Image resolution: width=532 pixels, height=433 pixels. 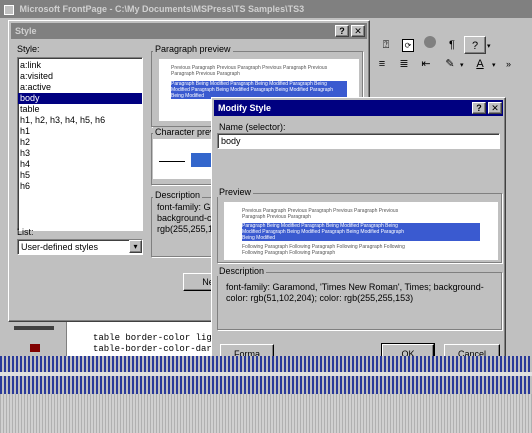 I want to click on toolbar-row-1: ⍰ ⟳ ¶ ? ▾, so click(x=451, y=45).